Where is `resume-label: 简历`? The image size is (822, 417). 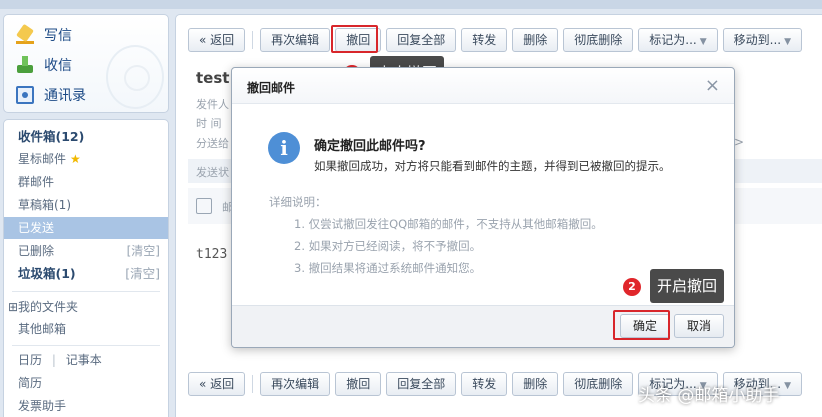
resume-label: 简历 is located at coordinates (30, 383).